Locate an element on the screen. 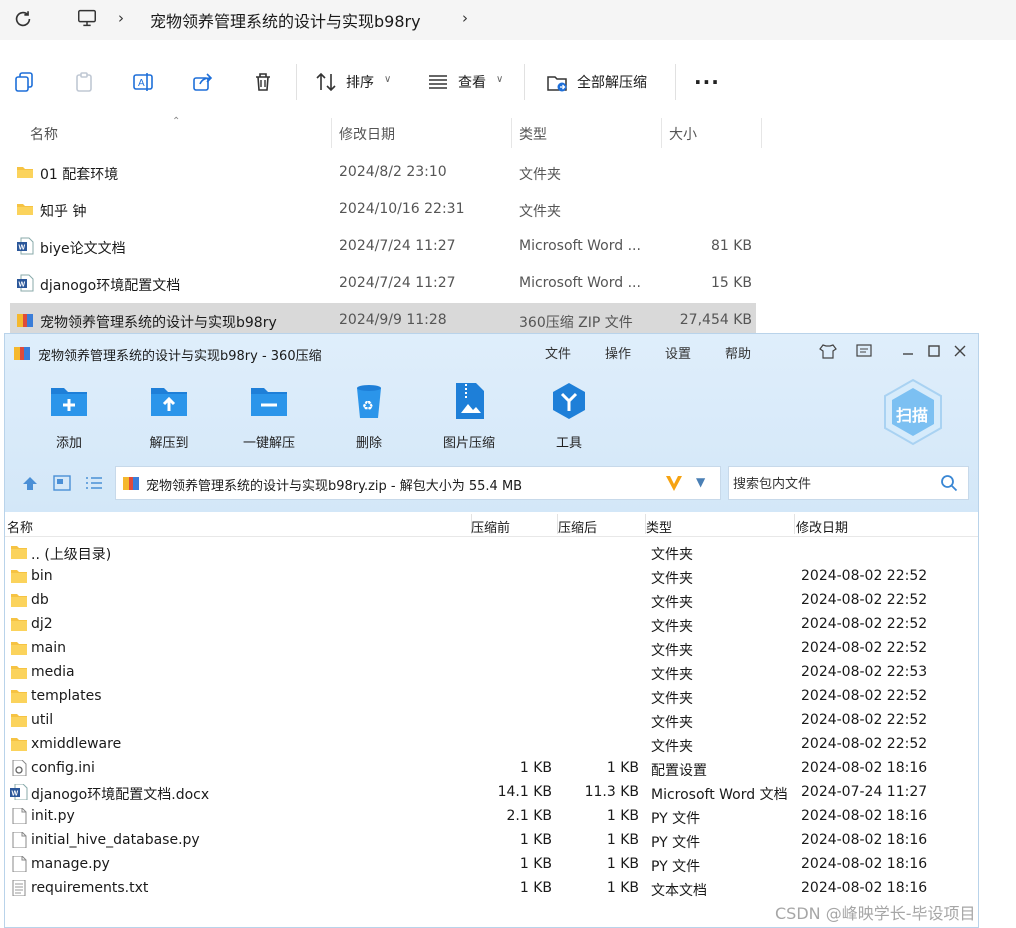 Image resolution: width=1016 pixels, height=928 pixels. sort-ascending-icon: ⌃ is located at coordinates (176, 121).